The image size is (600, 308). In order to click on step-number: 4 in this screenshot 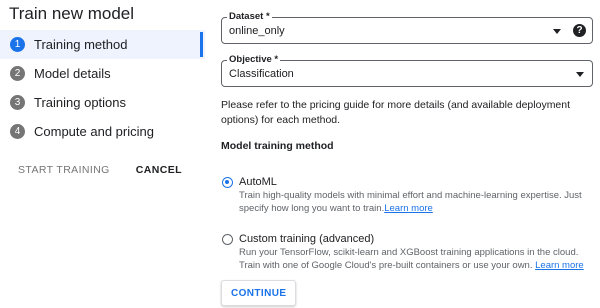, I will do `click(17, 131)`.